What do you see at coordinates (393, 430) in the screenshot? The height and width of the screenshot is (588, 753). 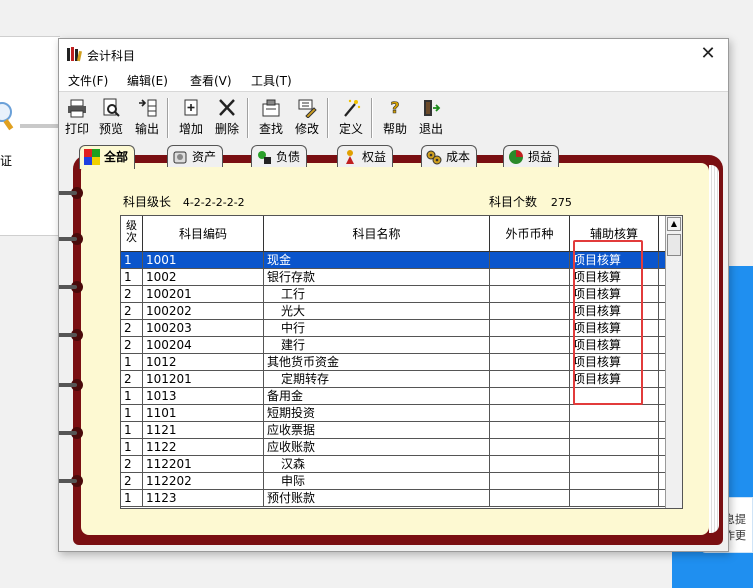 I see `table-row: 1 1121 应收票据` at bounding box center [393, 430].